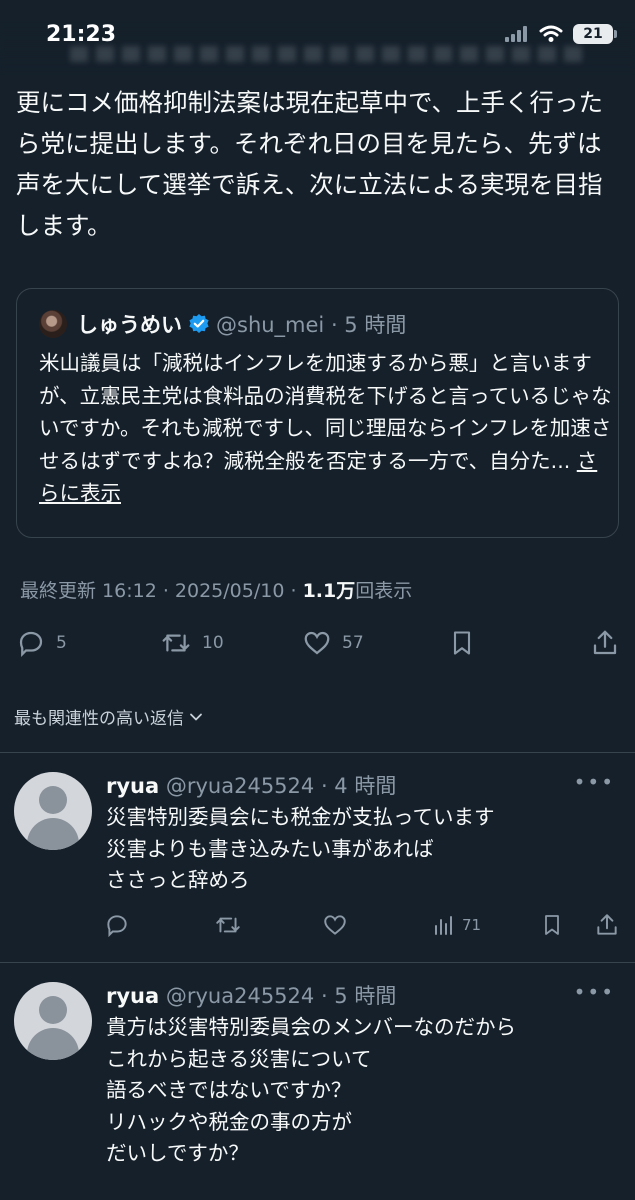  I want to click on chevron-down-icon, so click(196, 717).